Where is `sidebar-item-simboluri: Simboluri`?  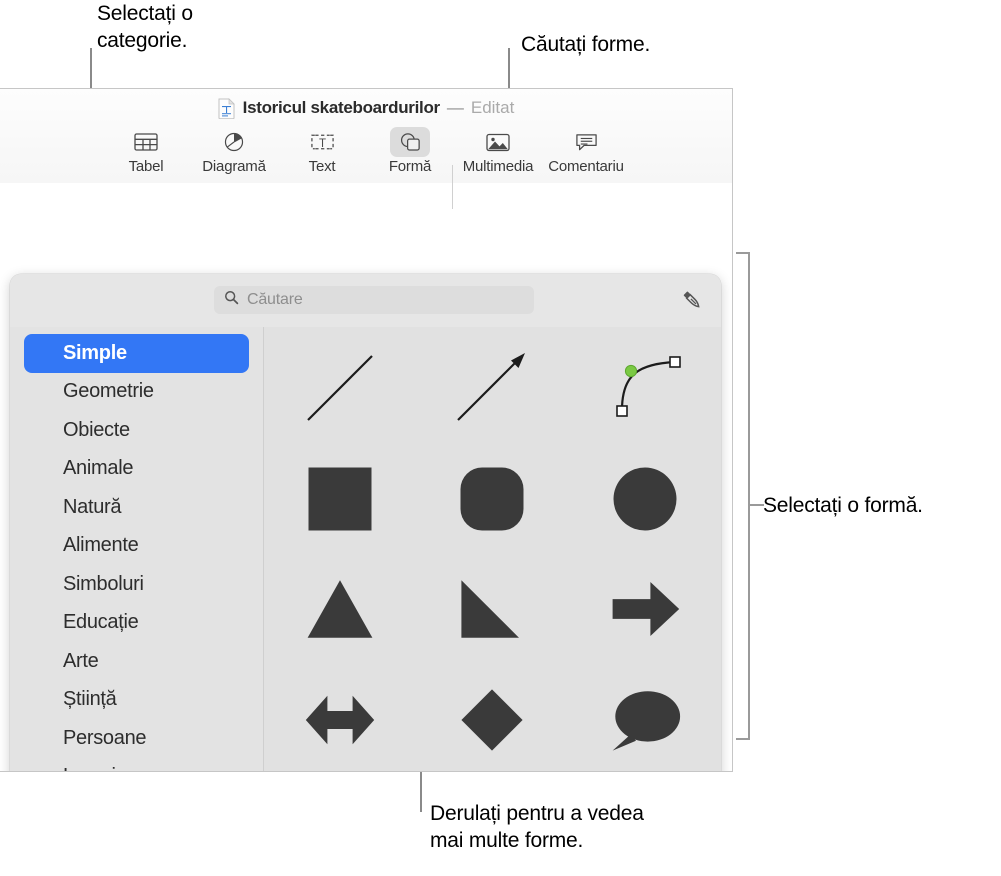
sidebar-item-simboluri: Simboluri is located at coordinates (136, 584).